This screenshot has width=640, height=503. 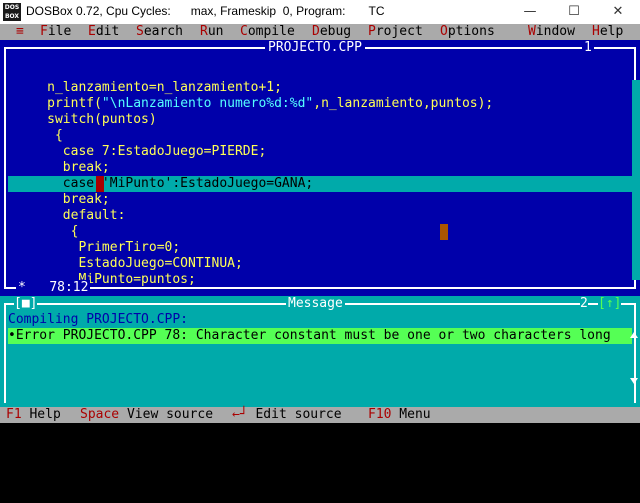 What do you see at coordinates (444, 232) in the screenshot?
I see `mouse-cursor` at bounding box center [444, 232].